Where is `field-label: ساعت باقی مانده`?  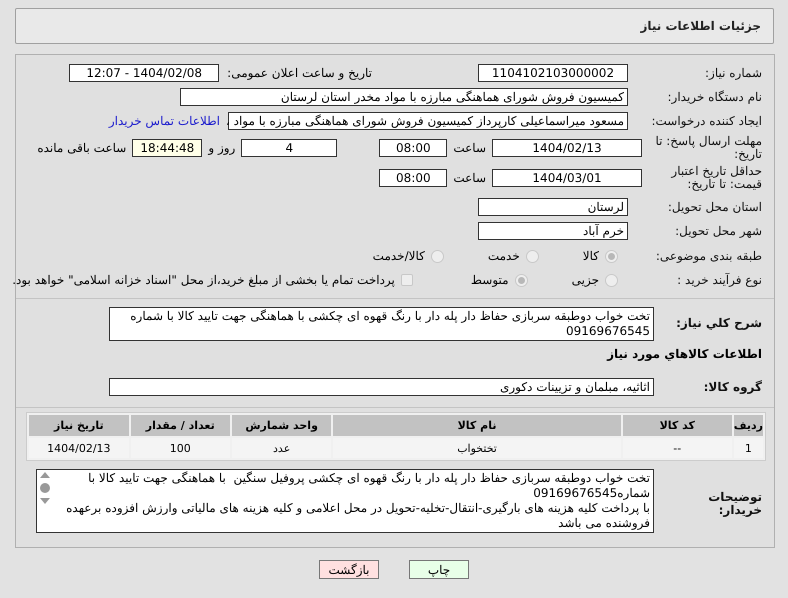 field-label: ساعت باقی مانده is located at coordinates (81, 148).